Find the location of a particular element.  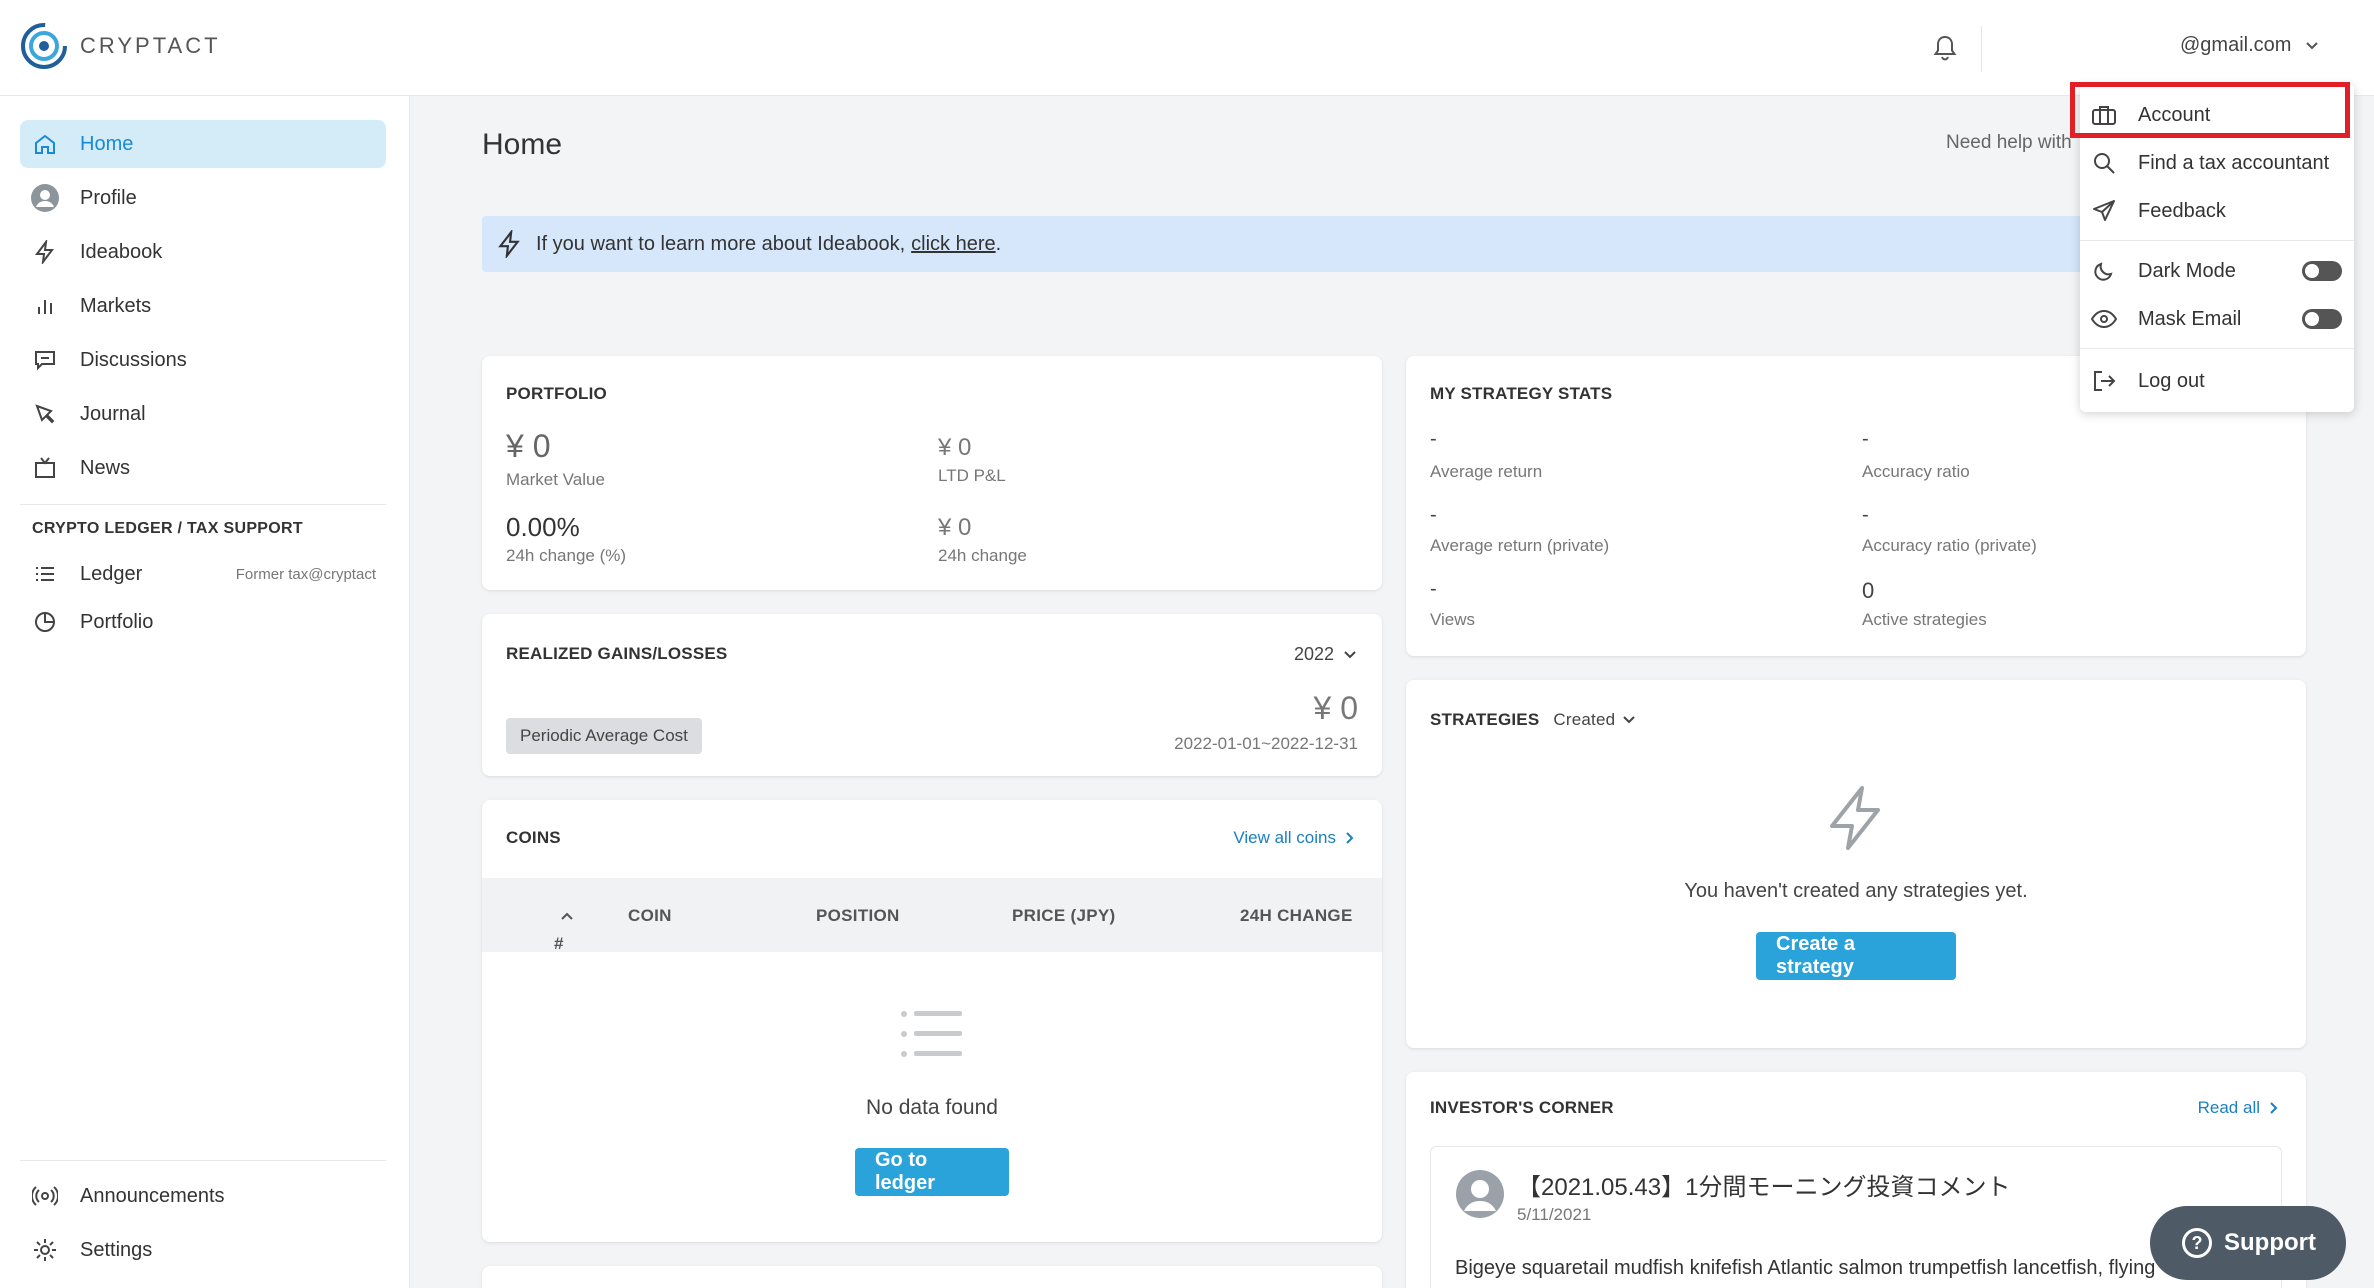

page-title: Home is located at coordinates (522, 144).